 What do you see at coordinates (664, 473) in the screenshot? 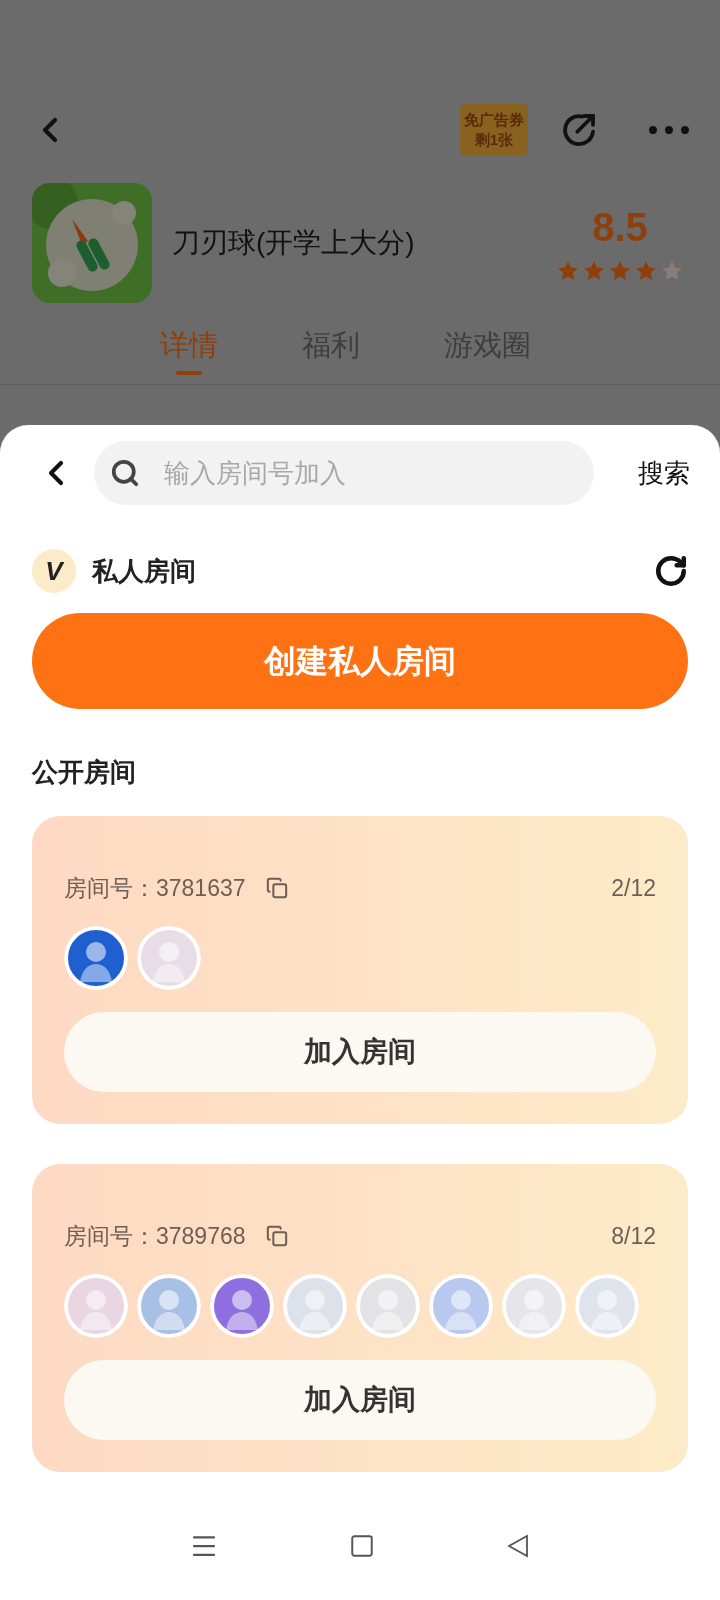
I see `search-button: 搜索` at bounding box center [664, 473].